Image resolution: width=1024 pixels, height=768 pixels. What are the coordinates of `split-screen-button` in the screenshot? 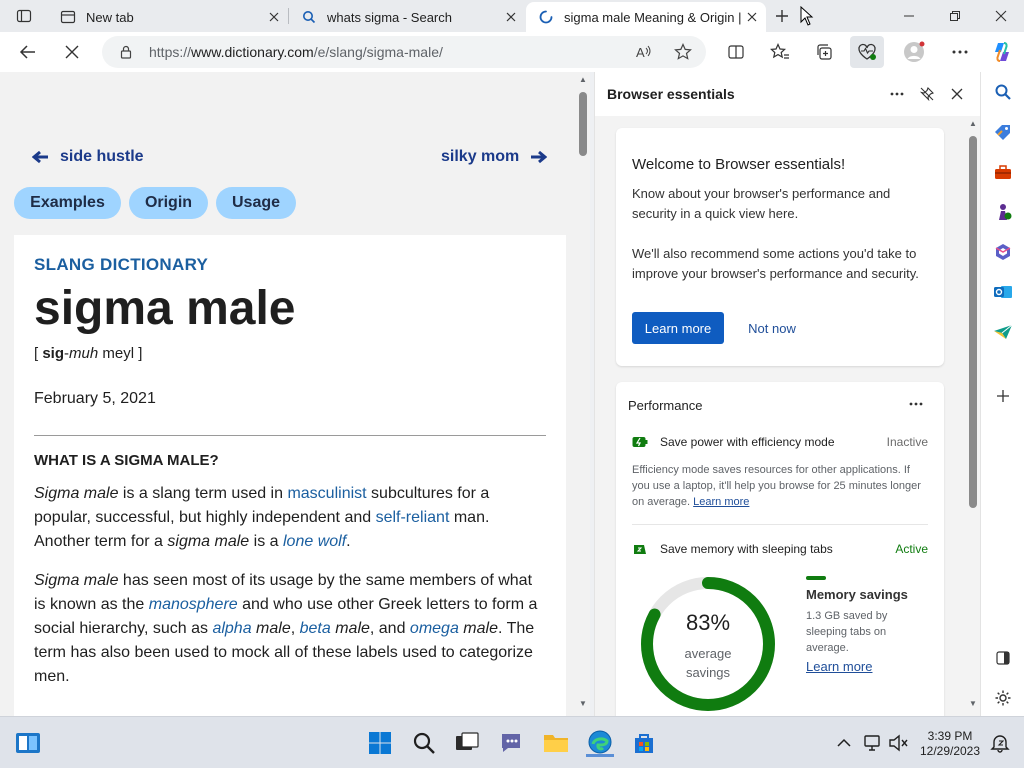 It's located at (736, 52).